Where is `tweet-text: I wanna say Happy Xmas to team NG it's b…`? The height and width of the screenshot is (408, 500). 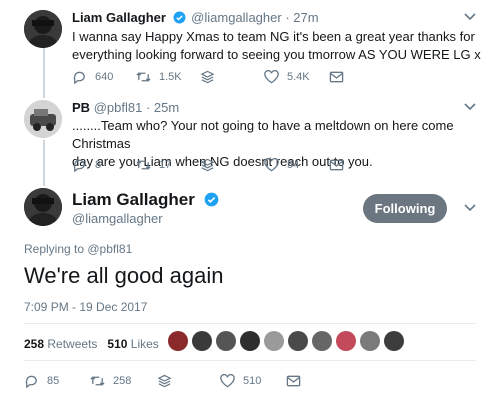
tweet-text: I wanna say Happy Xmas to team NG it's b… is located at coordinates (276, 46).